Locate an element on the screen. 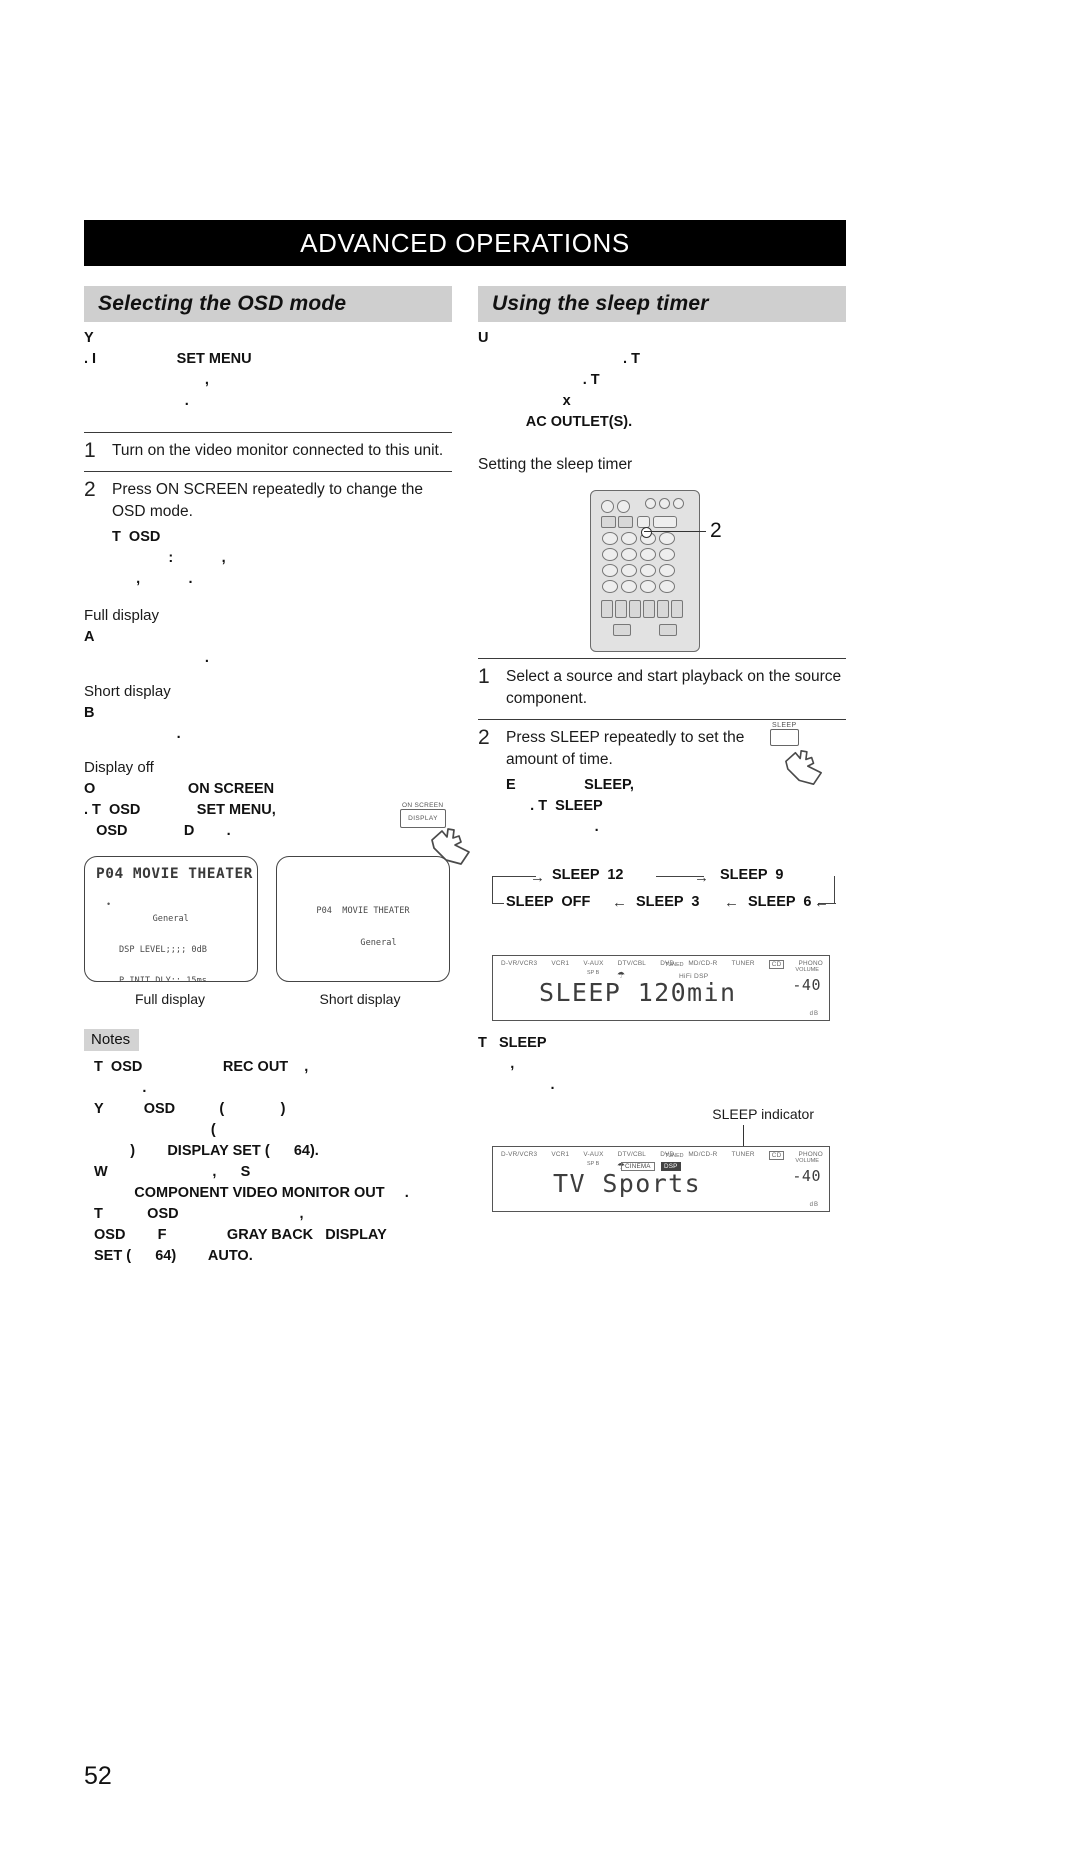  osd-full-row-1: DSP LEVEL;;;; 0dB is located at coordinates (163, 950).